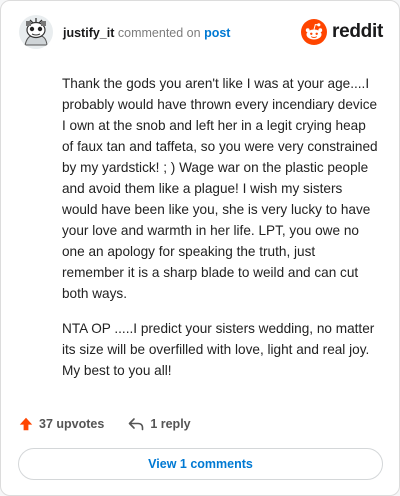 The width and height of the screenshot is (400, 496). I want to click on post-link: post, so click(217, 33).